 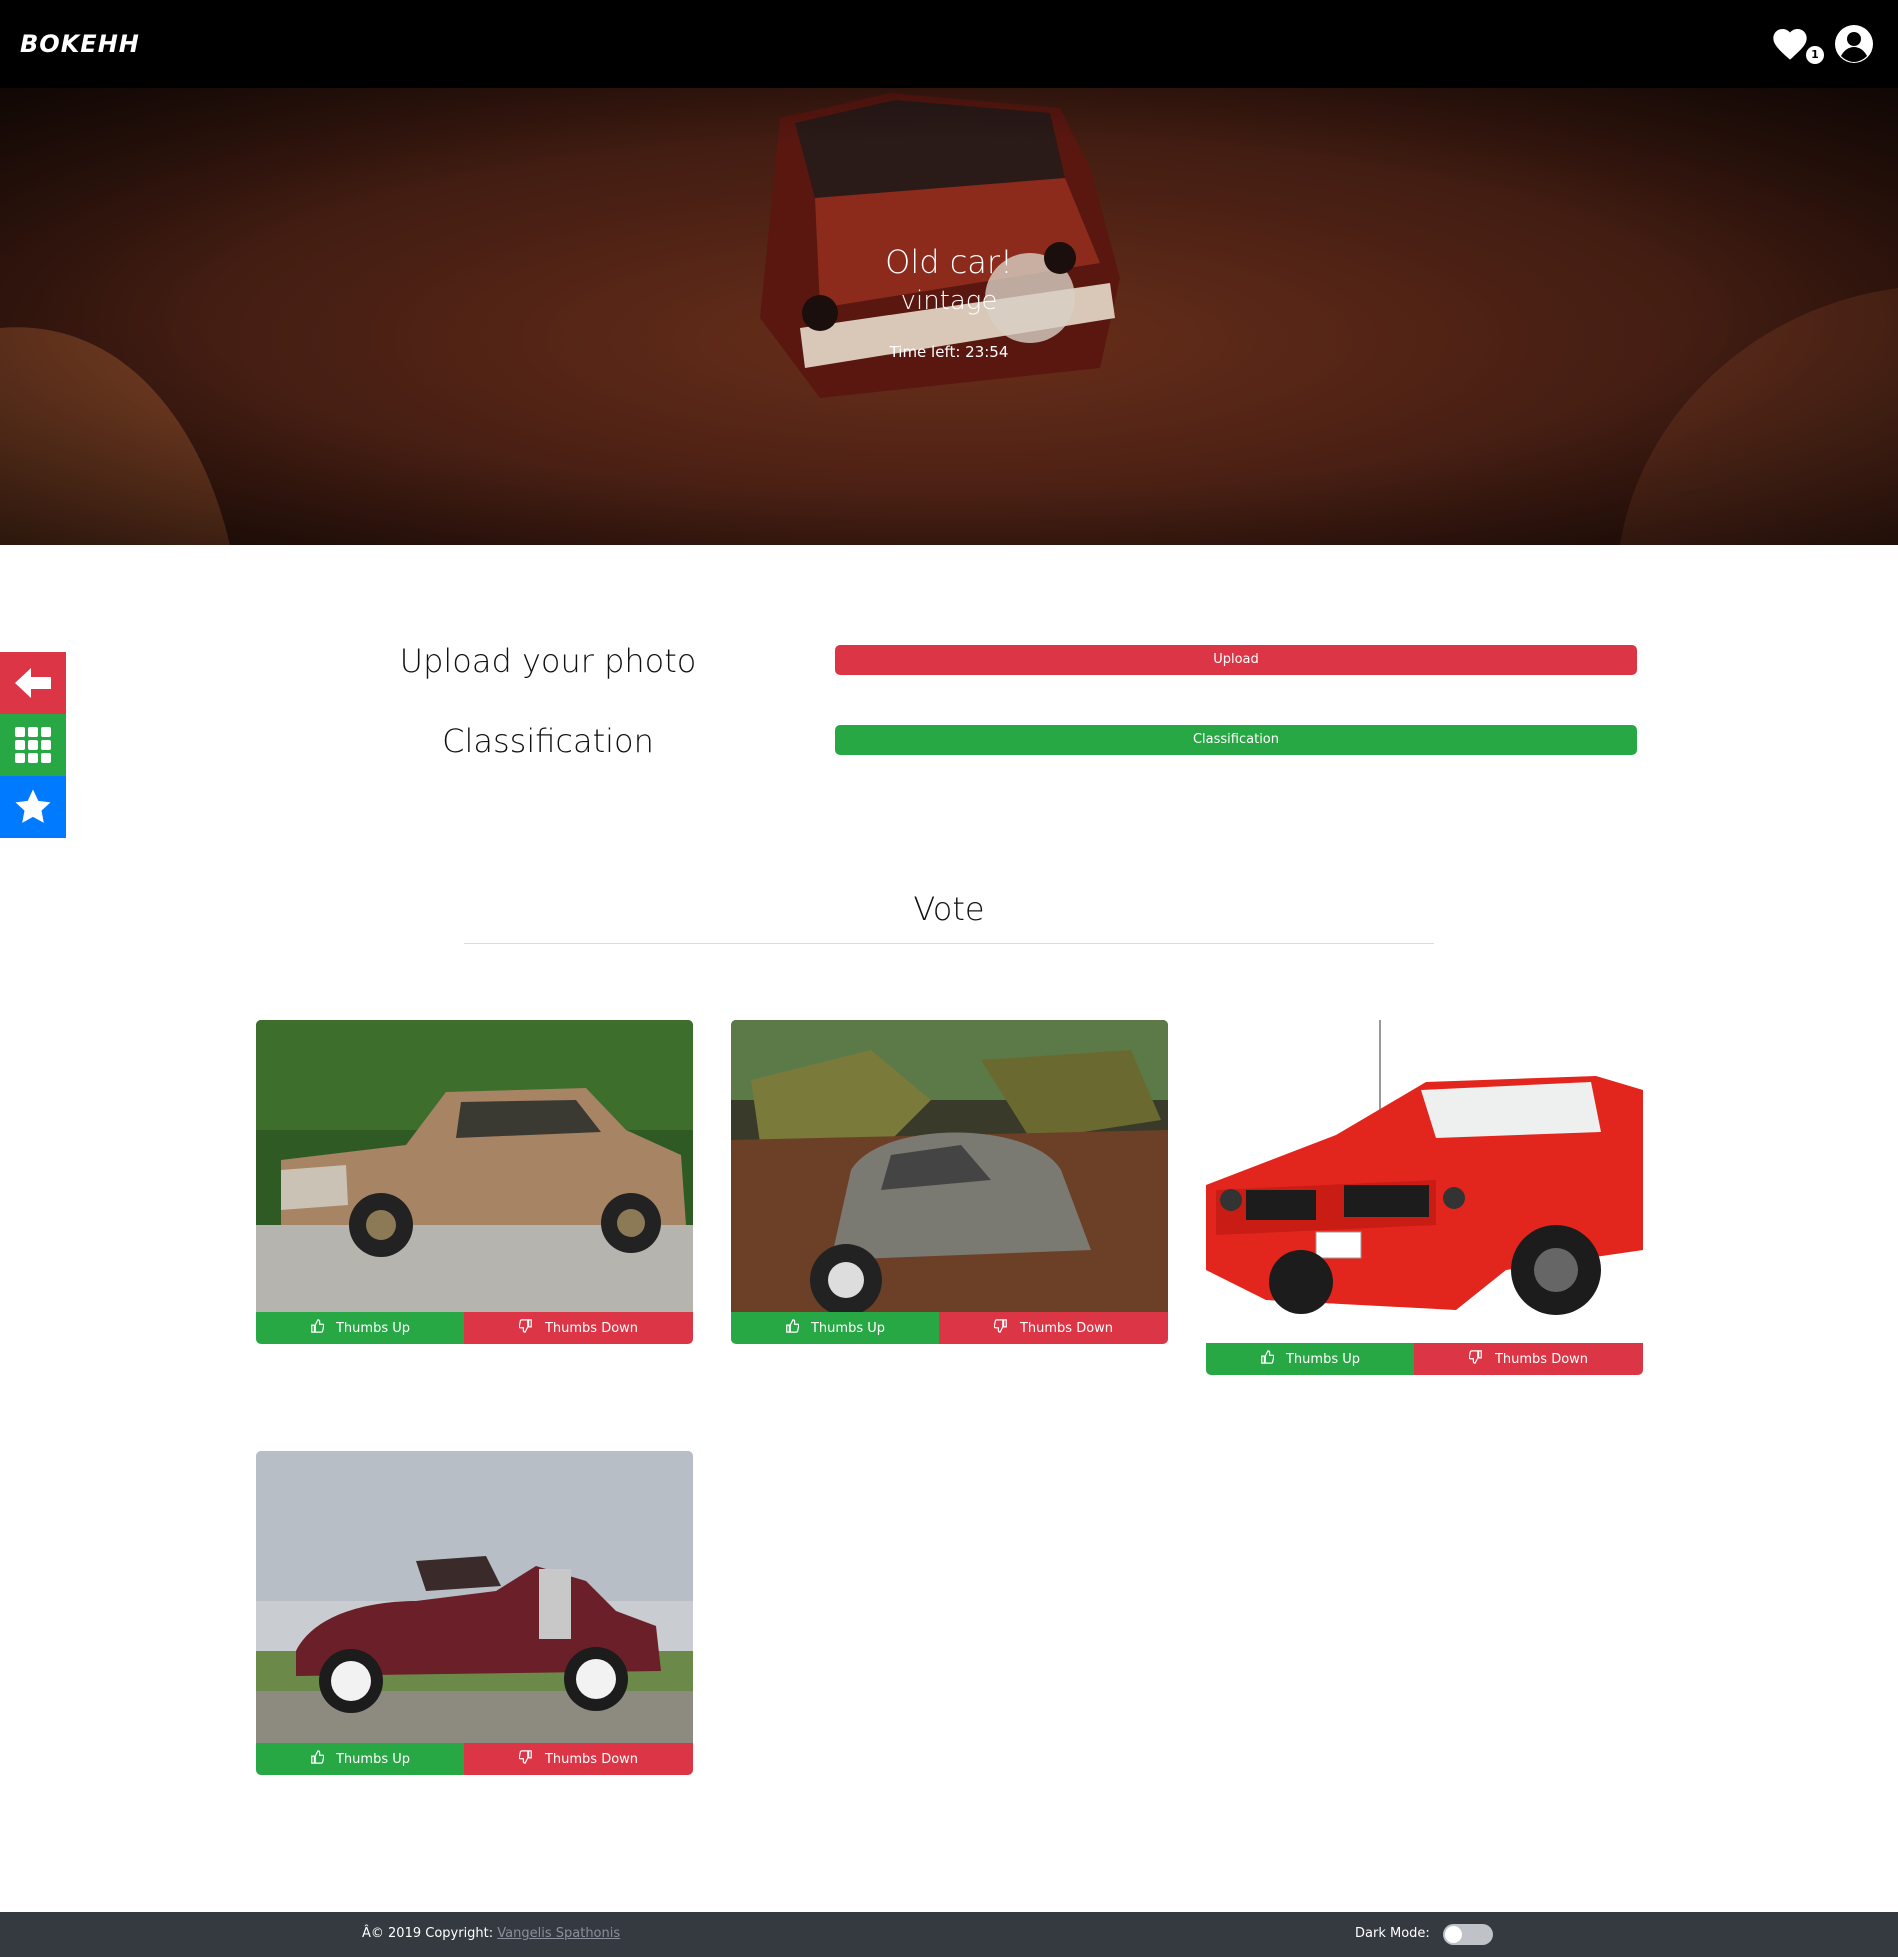 I want to click on hero-subtitle: vintage, so click(x=949, y=301).